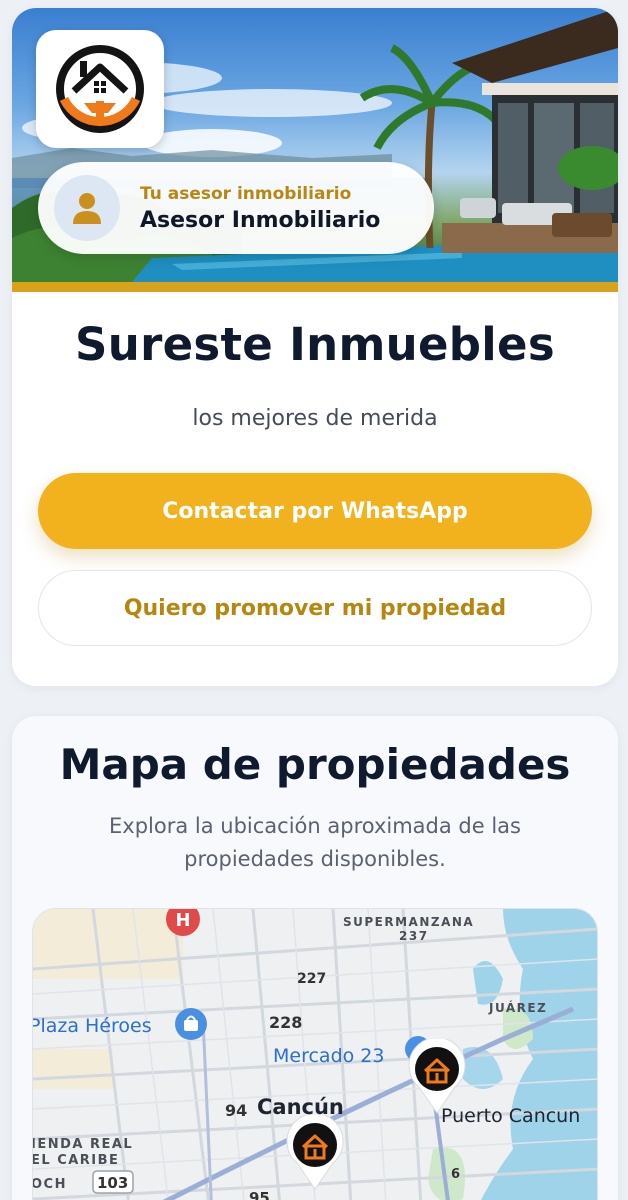  I want to click on promote-property-button: Quiero promover mi propiedad, so click(315, 608).